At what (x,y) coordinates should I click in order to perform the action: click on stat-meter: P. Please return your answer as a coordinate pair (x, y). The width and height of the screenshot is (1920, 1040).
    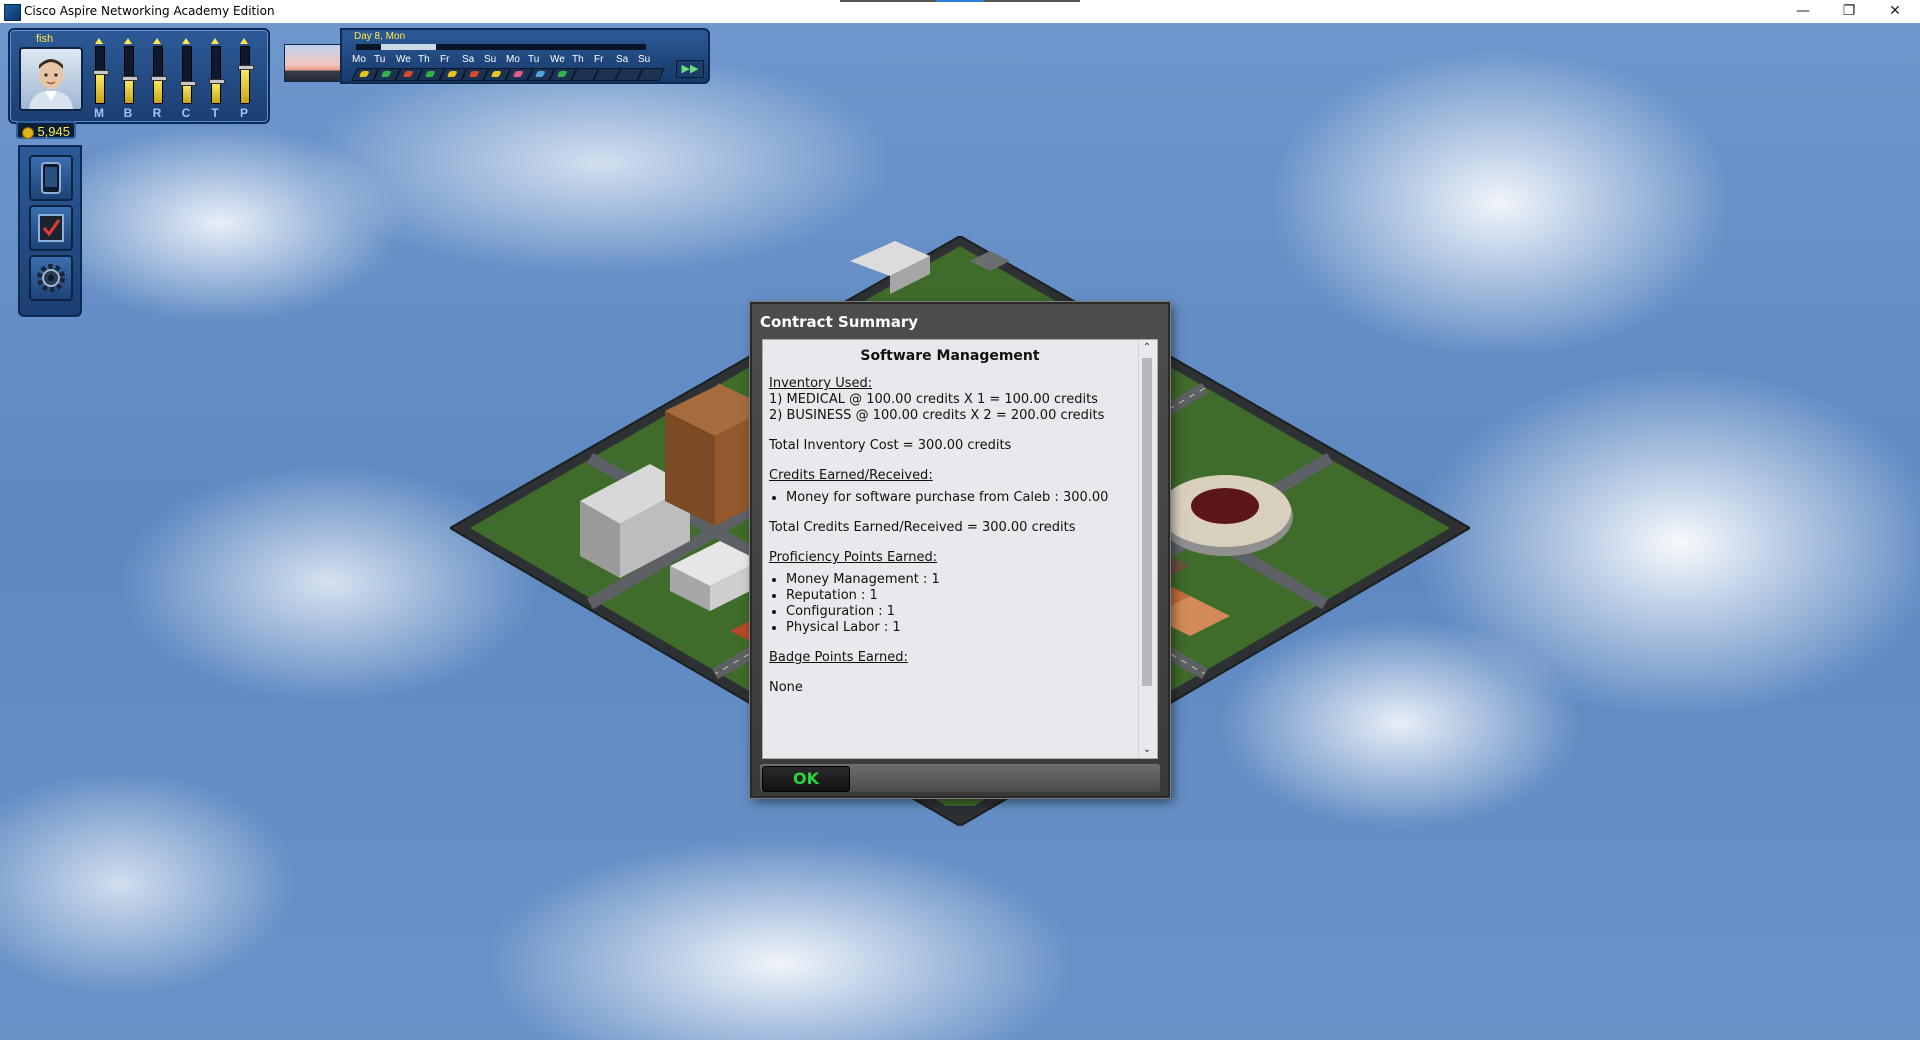
    Looking at the image, I should click on (246, 79).